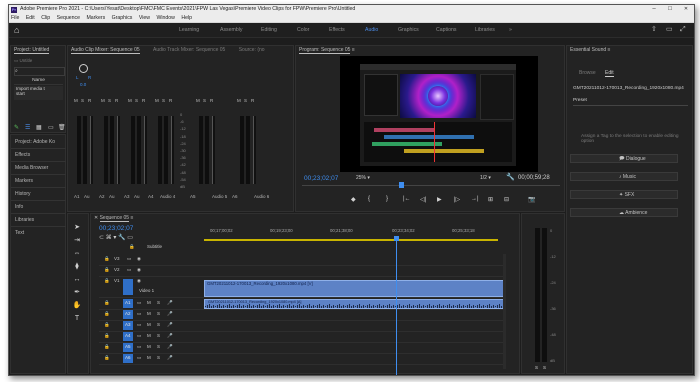 The image size is (700, 382). Describe the element at coordinates (39, 127) in the screenshot. I see `icon-view-icon: ▦` at that location.